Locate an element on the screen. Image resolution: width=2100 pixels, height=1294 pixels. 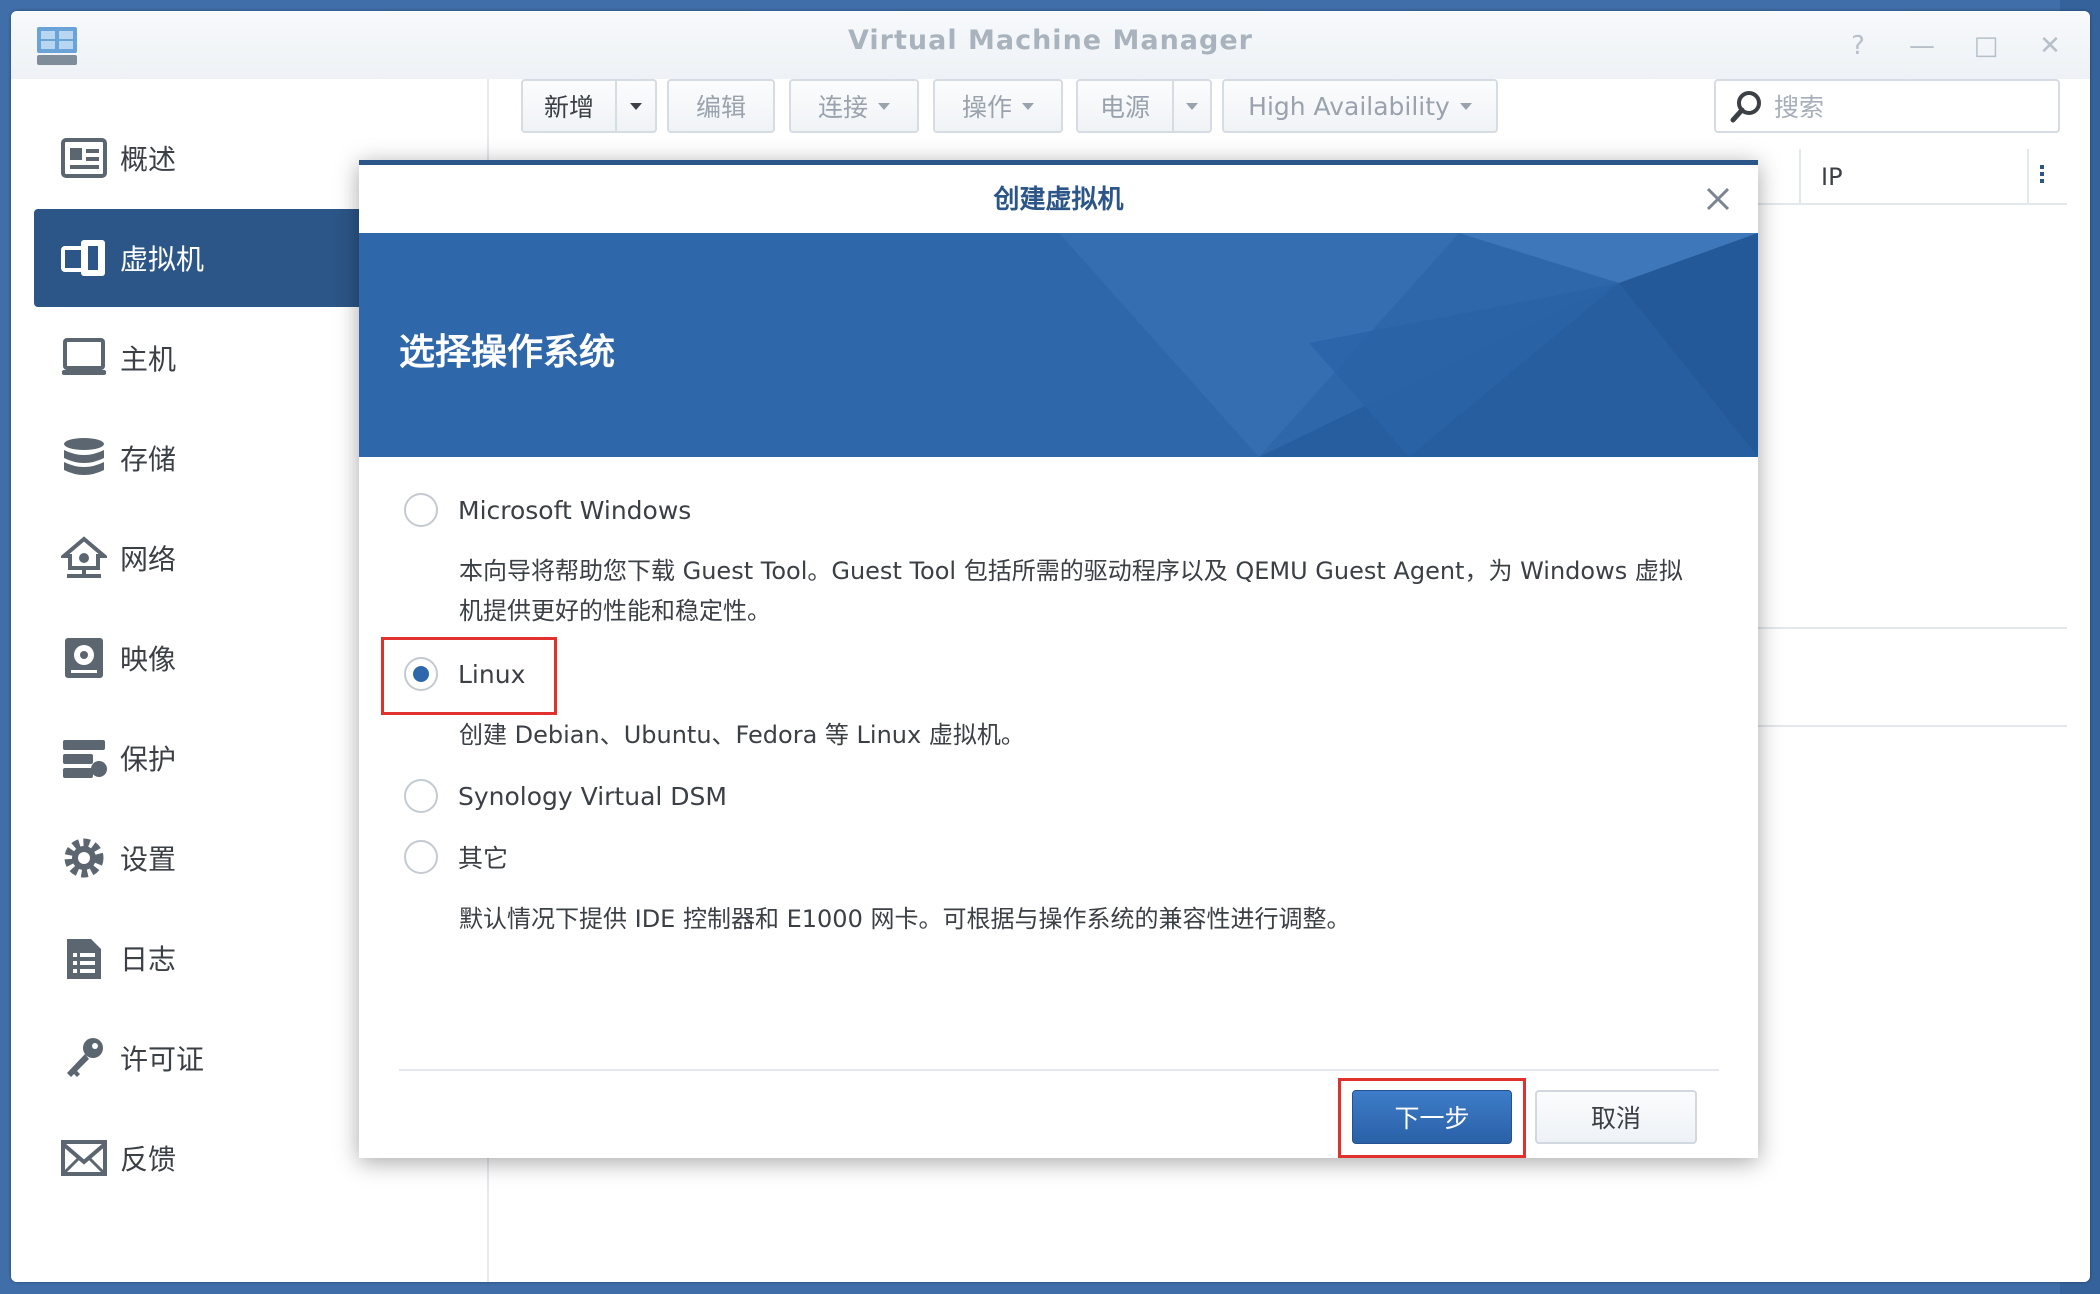
option-label: Synology Virtual DSM is located at coordinates (592, 796).